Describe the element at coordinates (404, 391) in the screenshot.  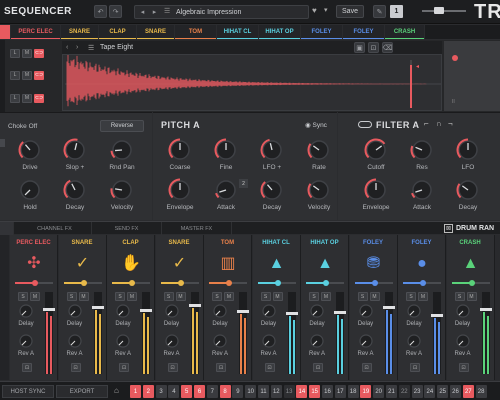
I see `step-button-22: 22` at that location.